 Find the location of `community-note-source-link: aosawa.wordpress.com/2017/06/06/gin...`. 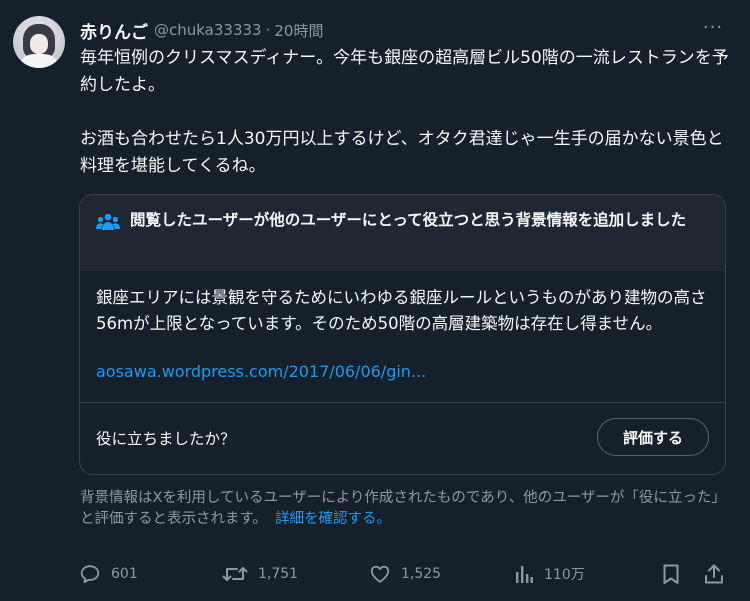

community-note-source-link: aosawa.wordpress.com/2017/06/06/gin... is located at coordinates (261, 371).